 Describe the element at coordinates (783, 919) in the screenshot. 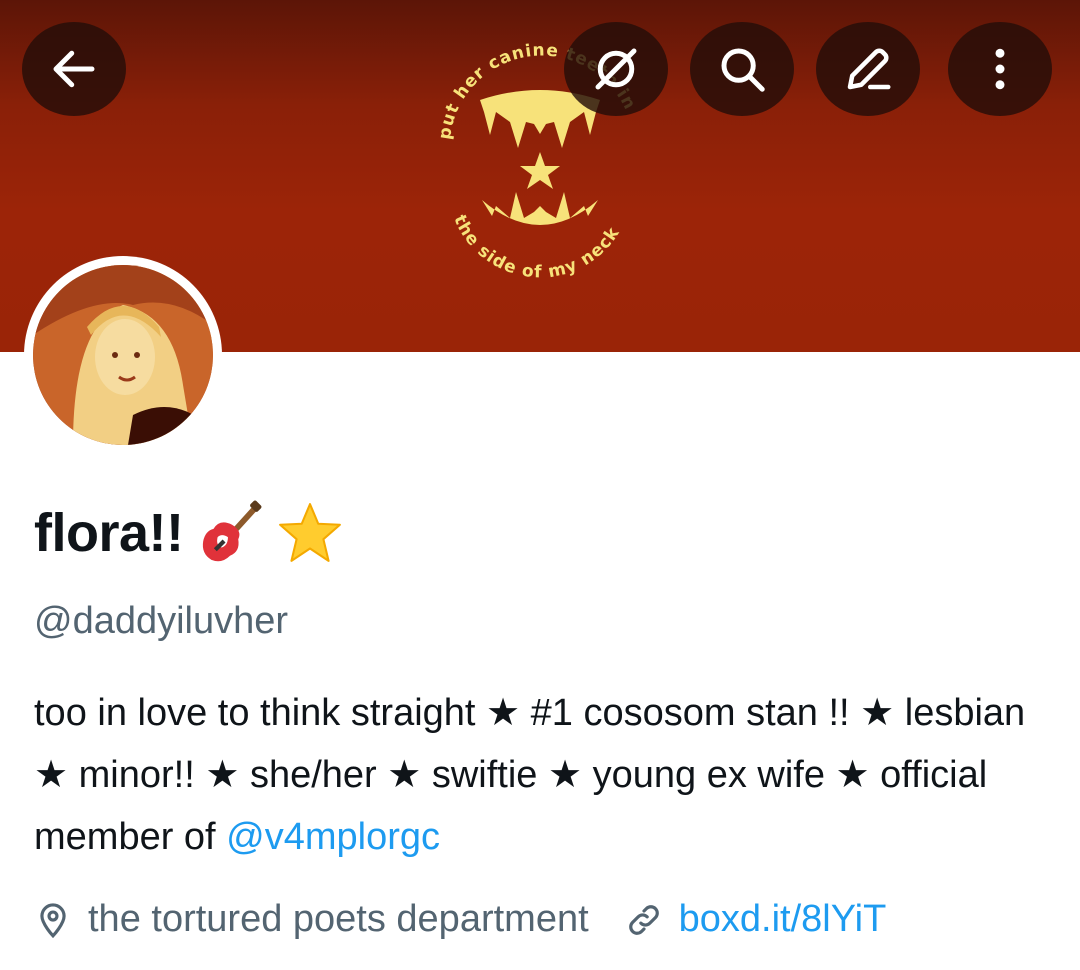

I see `website-link: boxd.it/8lYiT` at that location.